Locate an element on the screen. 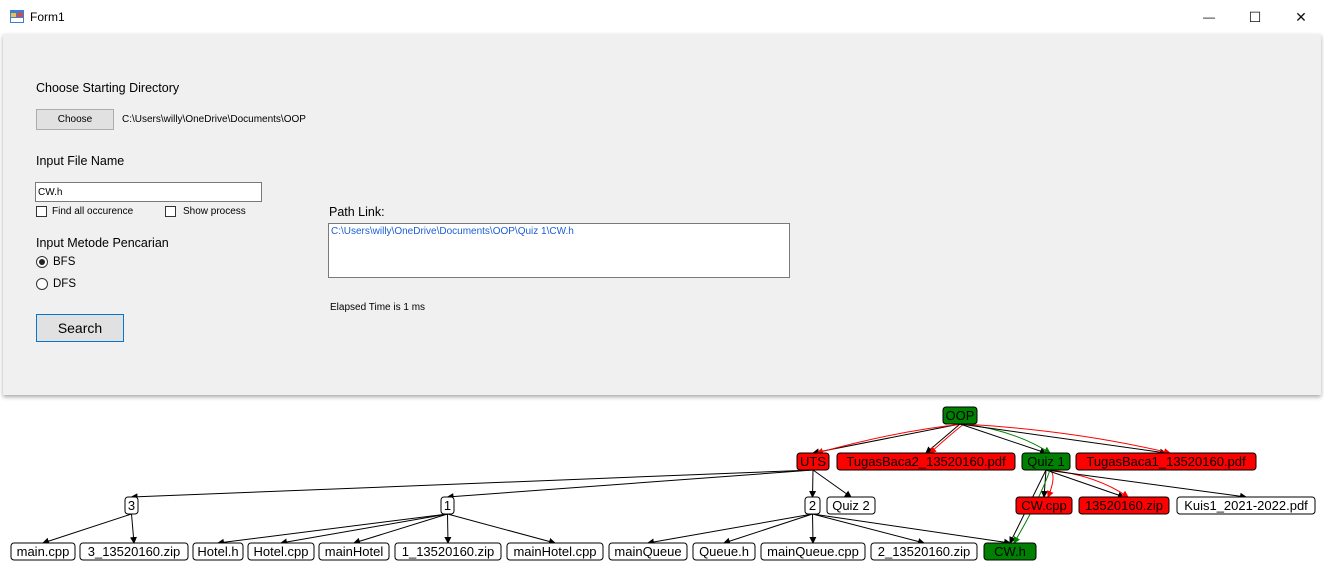 The image size is (1324, 582). input-file-label: Input File Name is located at coordinates (80, 161).